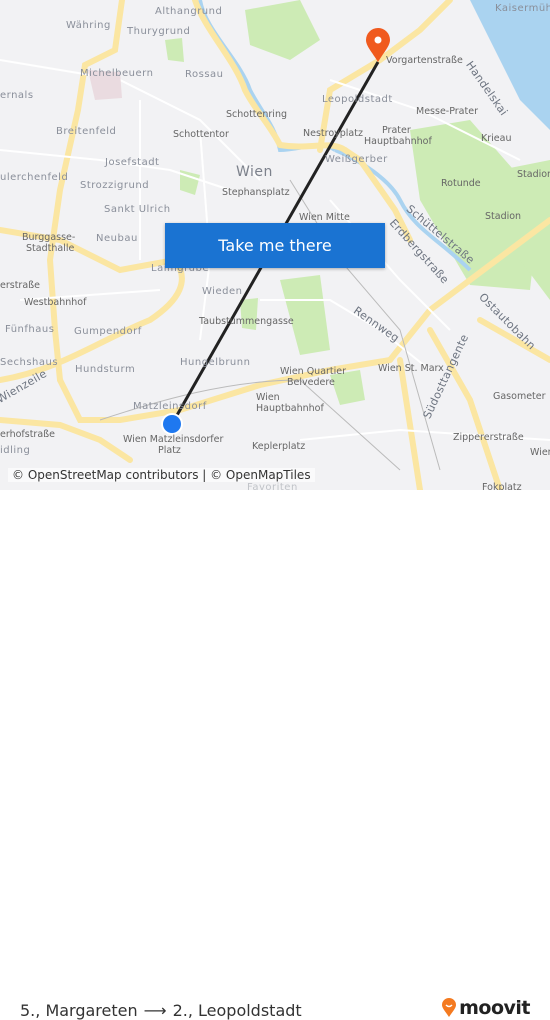  I want to click on map-label: Favoriten, so click(272, 486).